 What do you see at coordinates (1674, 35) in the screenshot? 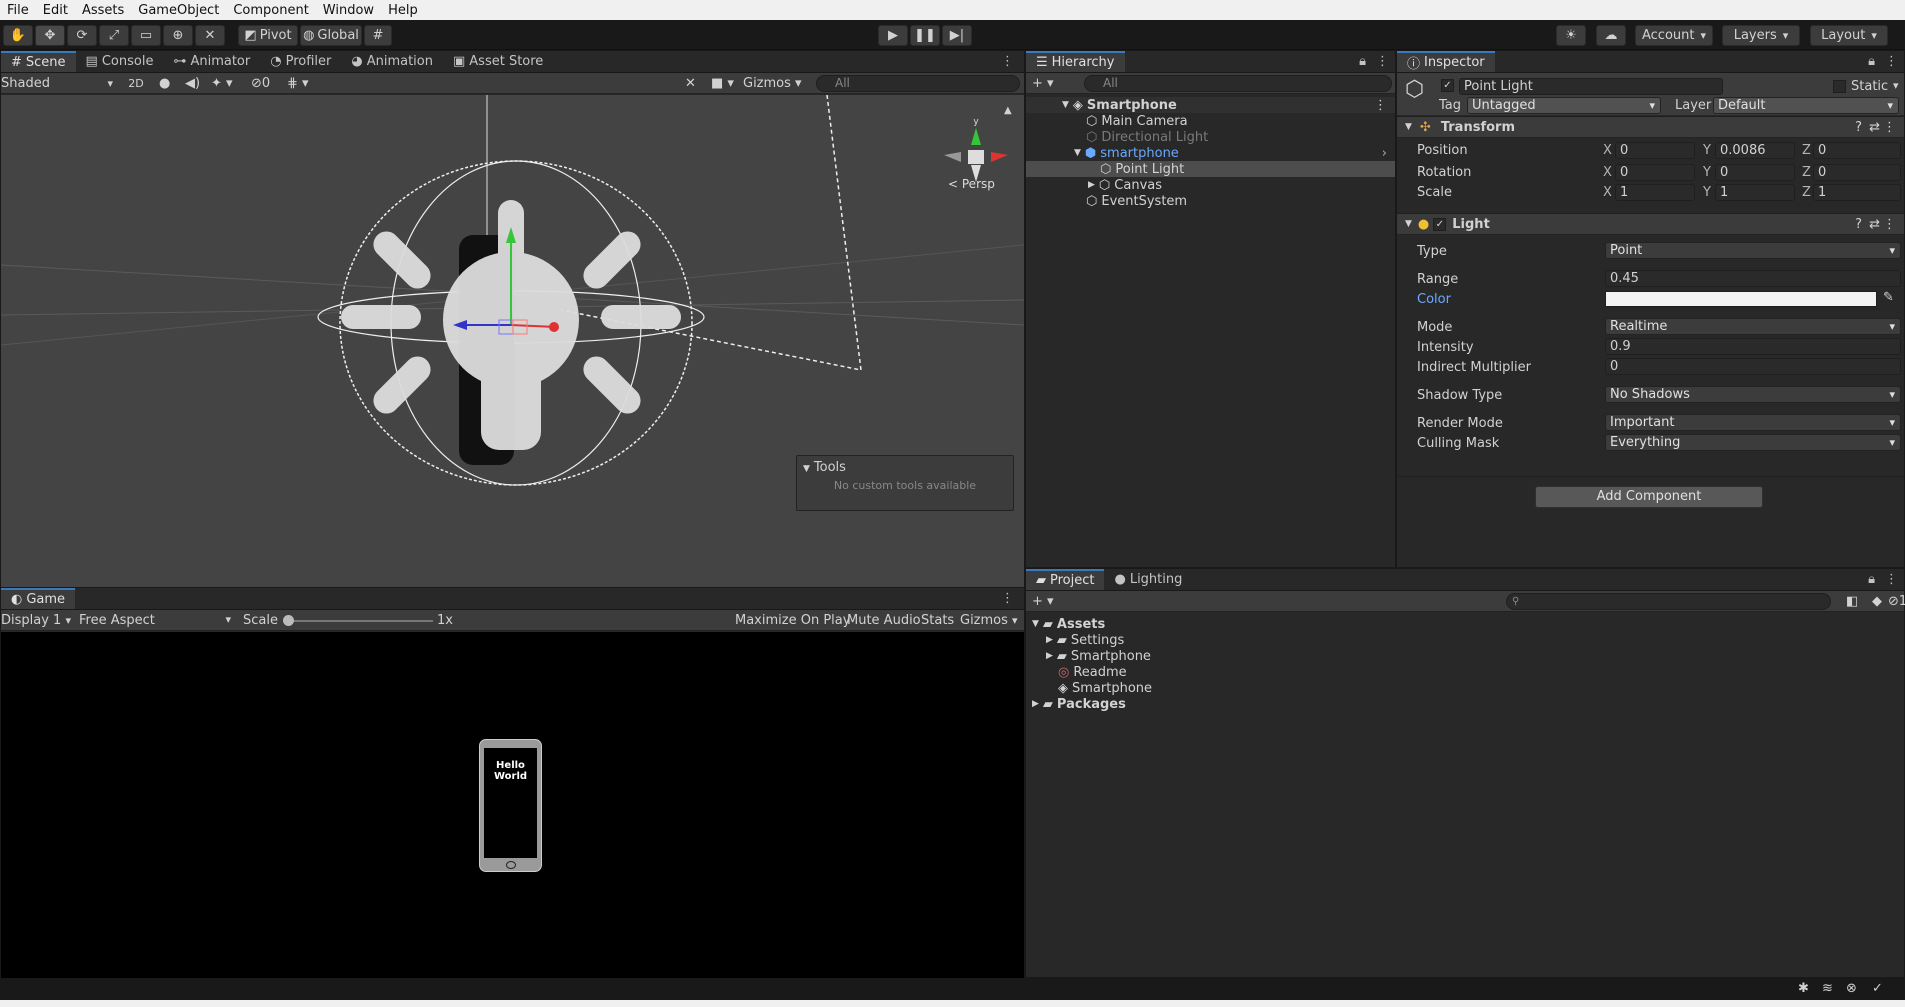
I see `account-dropdown: Account` at bounding box center [1674, 35].